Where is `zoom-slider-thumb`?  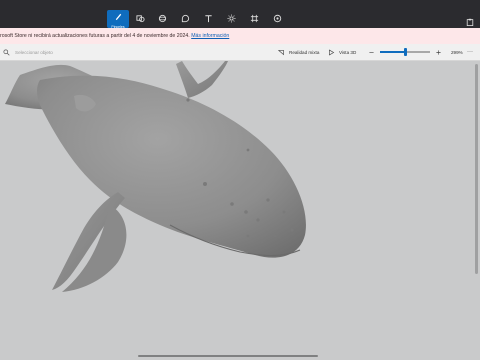
zoom-slider-thumb is located at coordinates (405, 52).